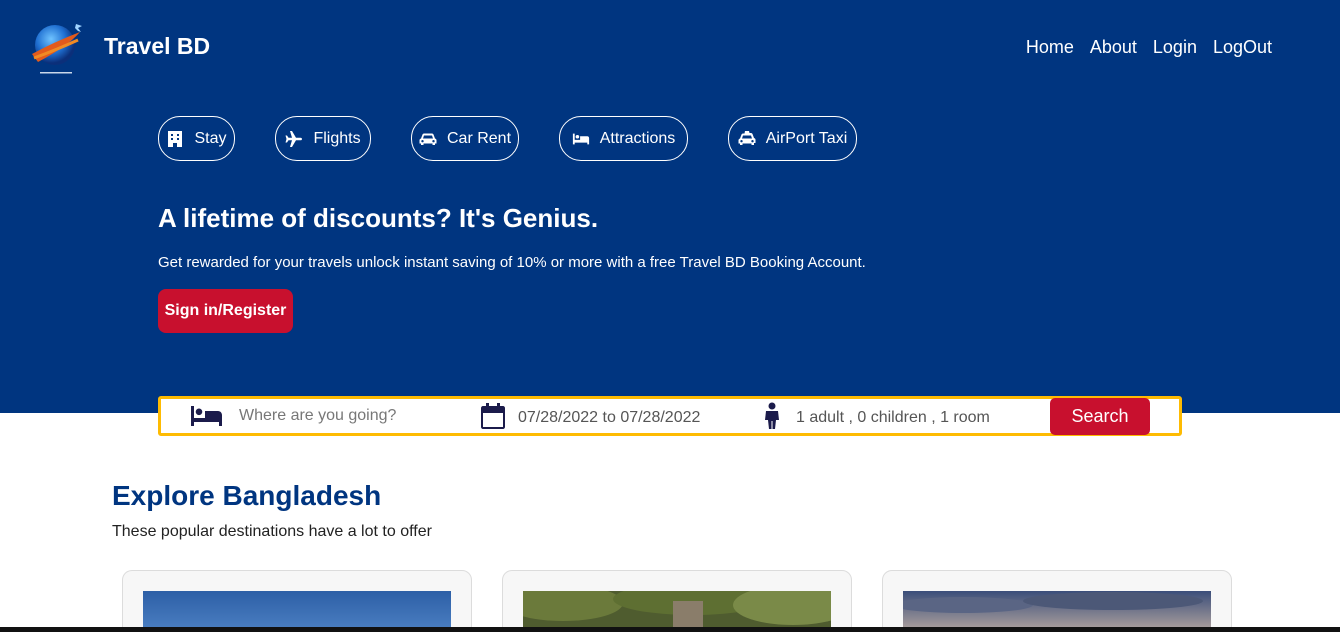 The width and height of the screenshot is (1340, 632). I want to click on calendar-icon, so click(493, 418).